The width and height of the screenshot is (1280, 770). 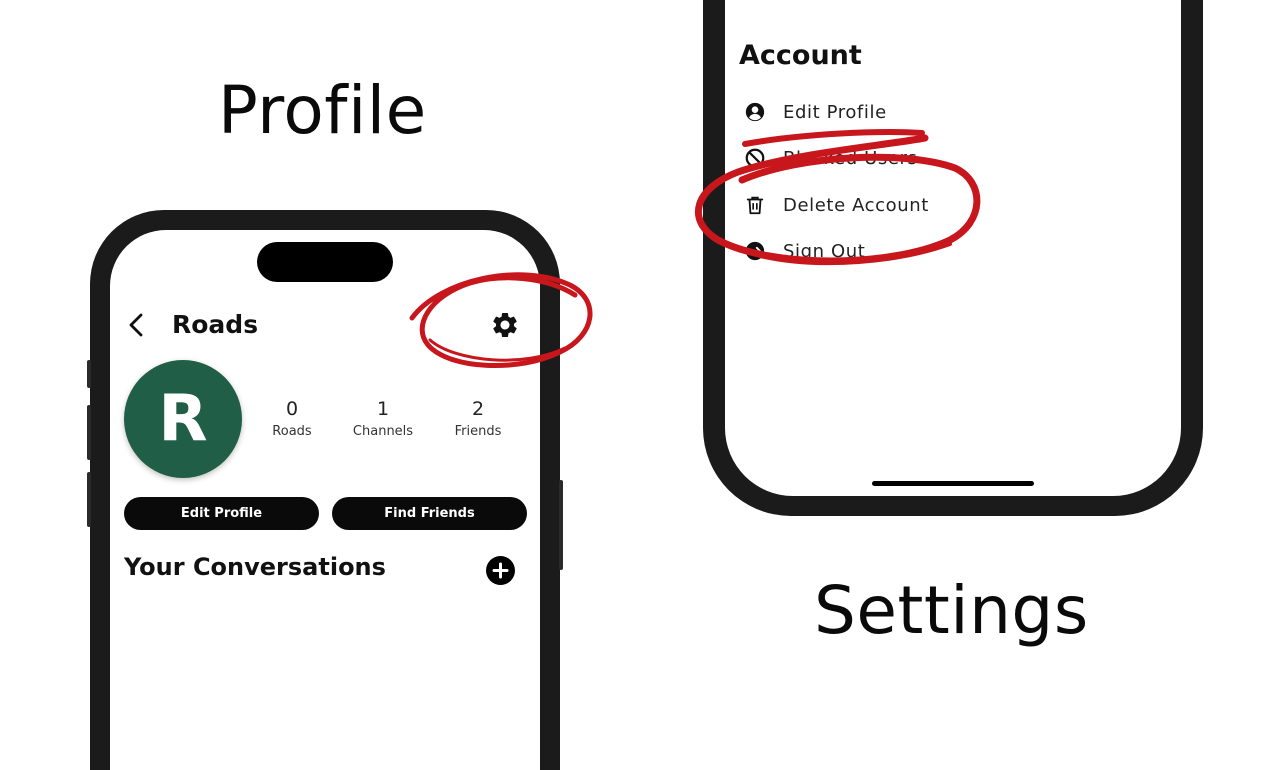 I want to click on conversations-heading: Your Conversations, so click(x=255, y=567).